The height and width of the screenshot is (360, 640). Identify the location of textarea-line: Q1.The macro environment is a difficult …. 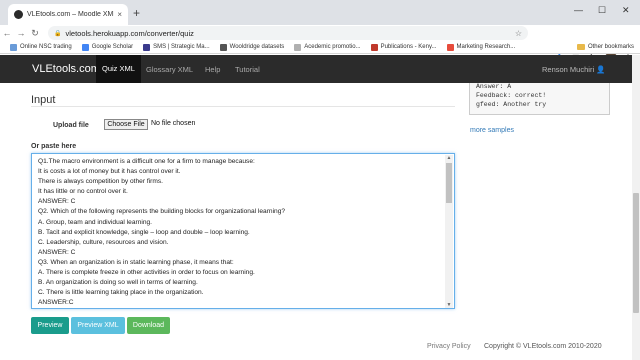
(146, 161).